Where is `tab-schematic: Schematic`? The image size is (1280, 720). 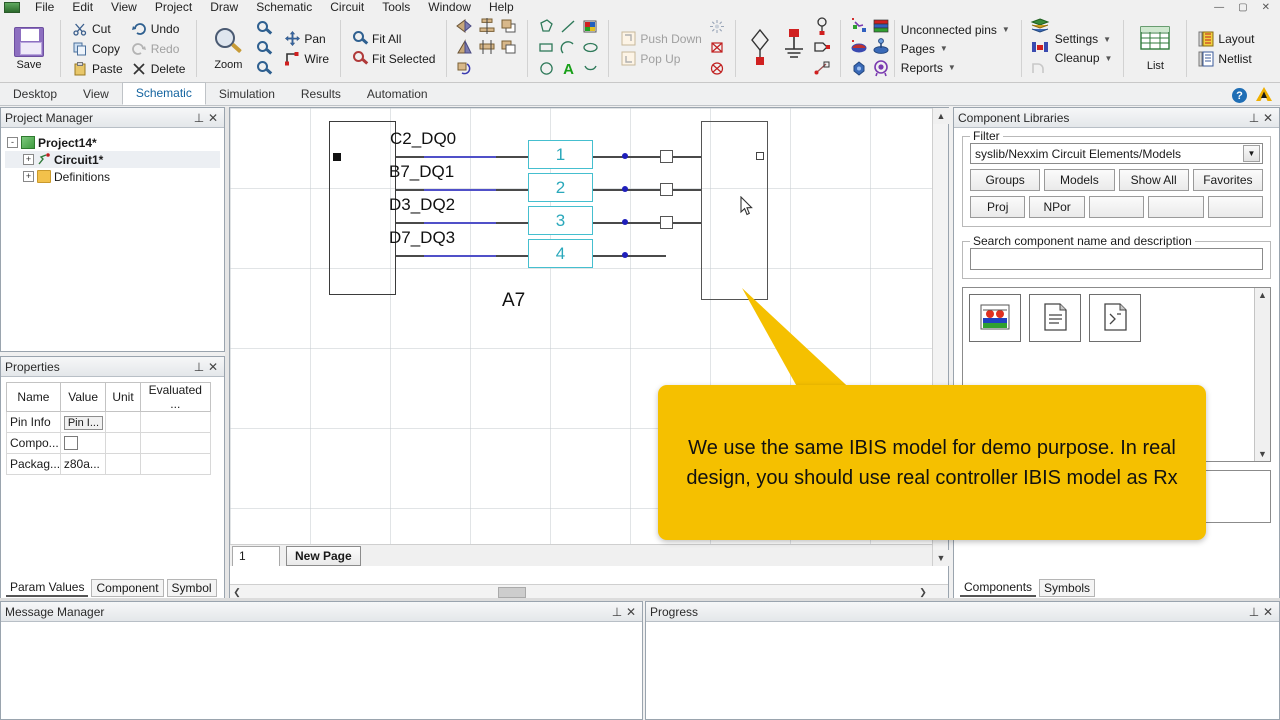
tab-schematic: Schematic is located at coordinates (163, 93).